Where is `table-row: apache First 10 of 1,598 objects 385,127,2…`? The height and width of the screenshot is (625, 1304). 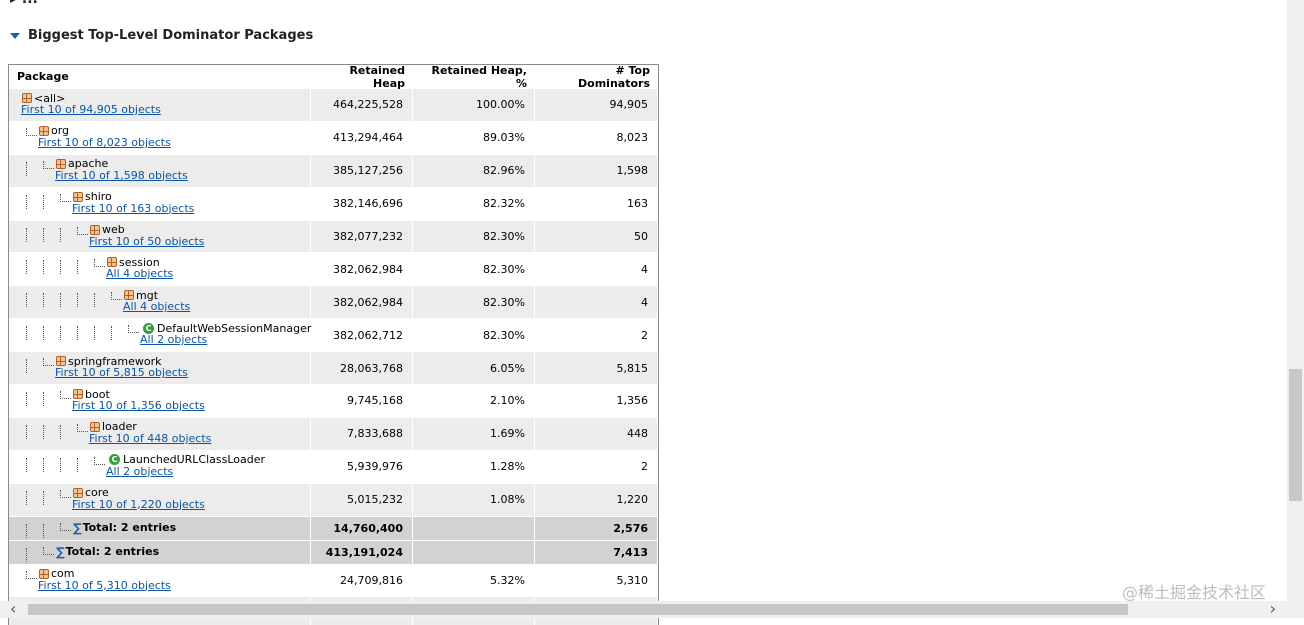 table-row: apache First 10 of 1,598 objects 385,127,2… is located at coordinates (333, 170).